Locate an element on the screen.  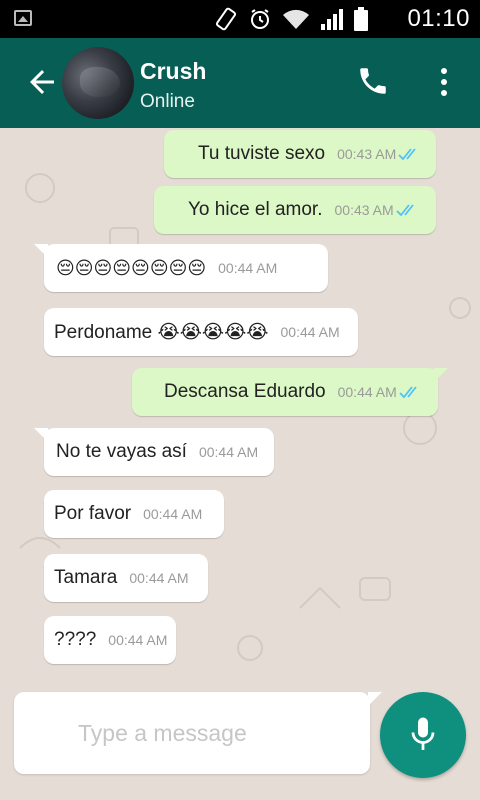
battery-icon is located at coordinates (361, 19).